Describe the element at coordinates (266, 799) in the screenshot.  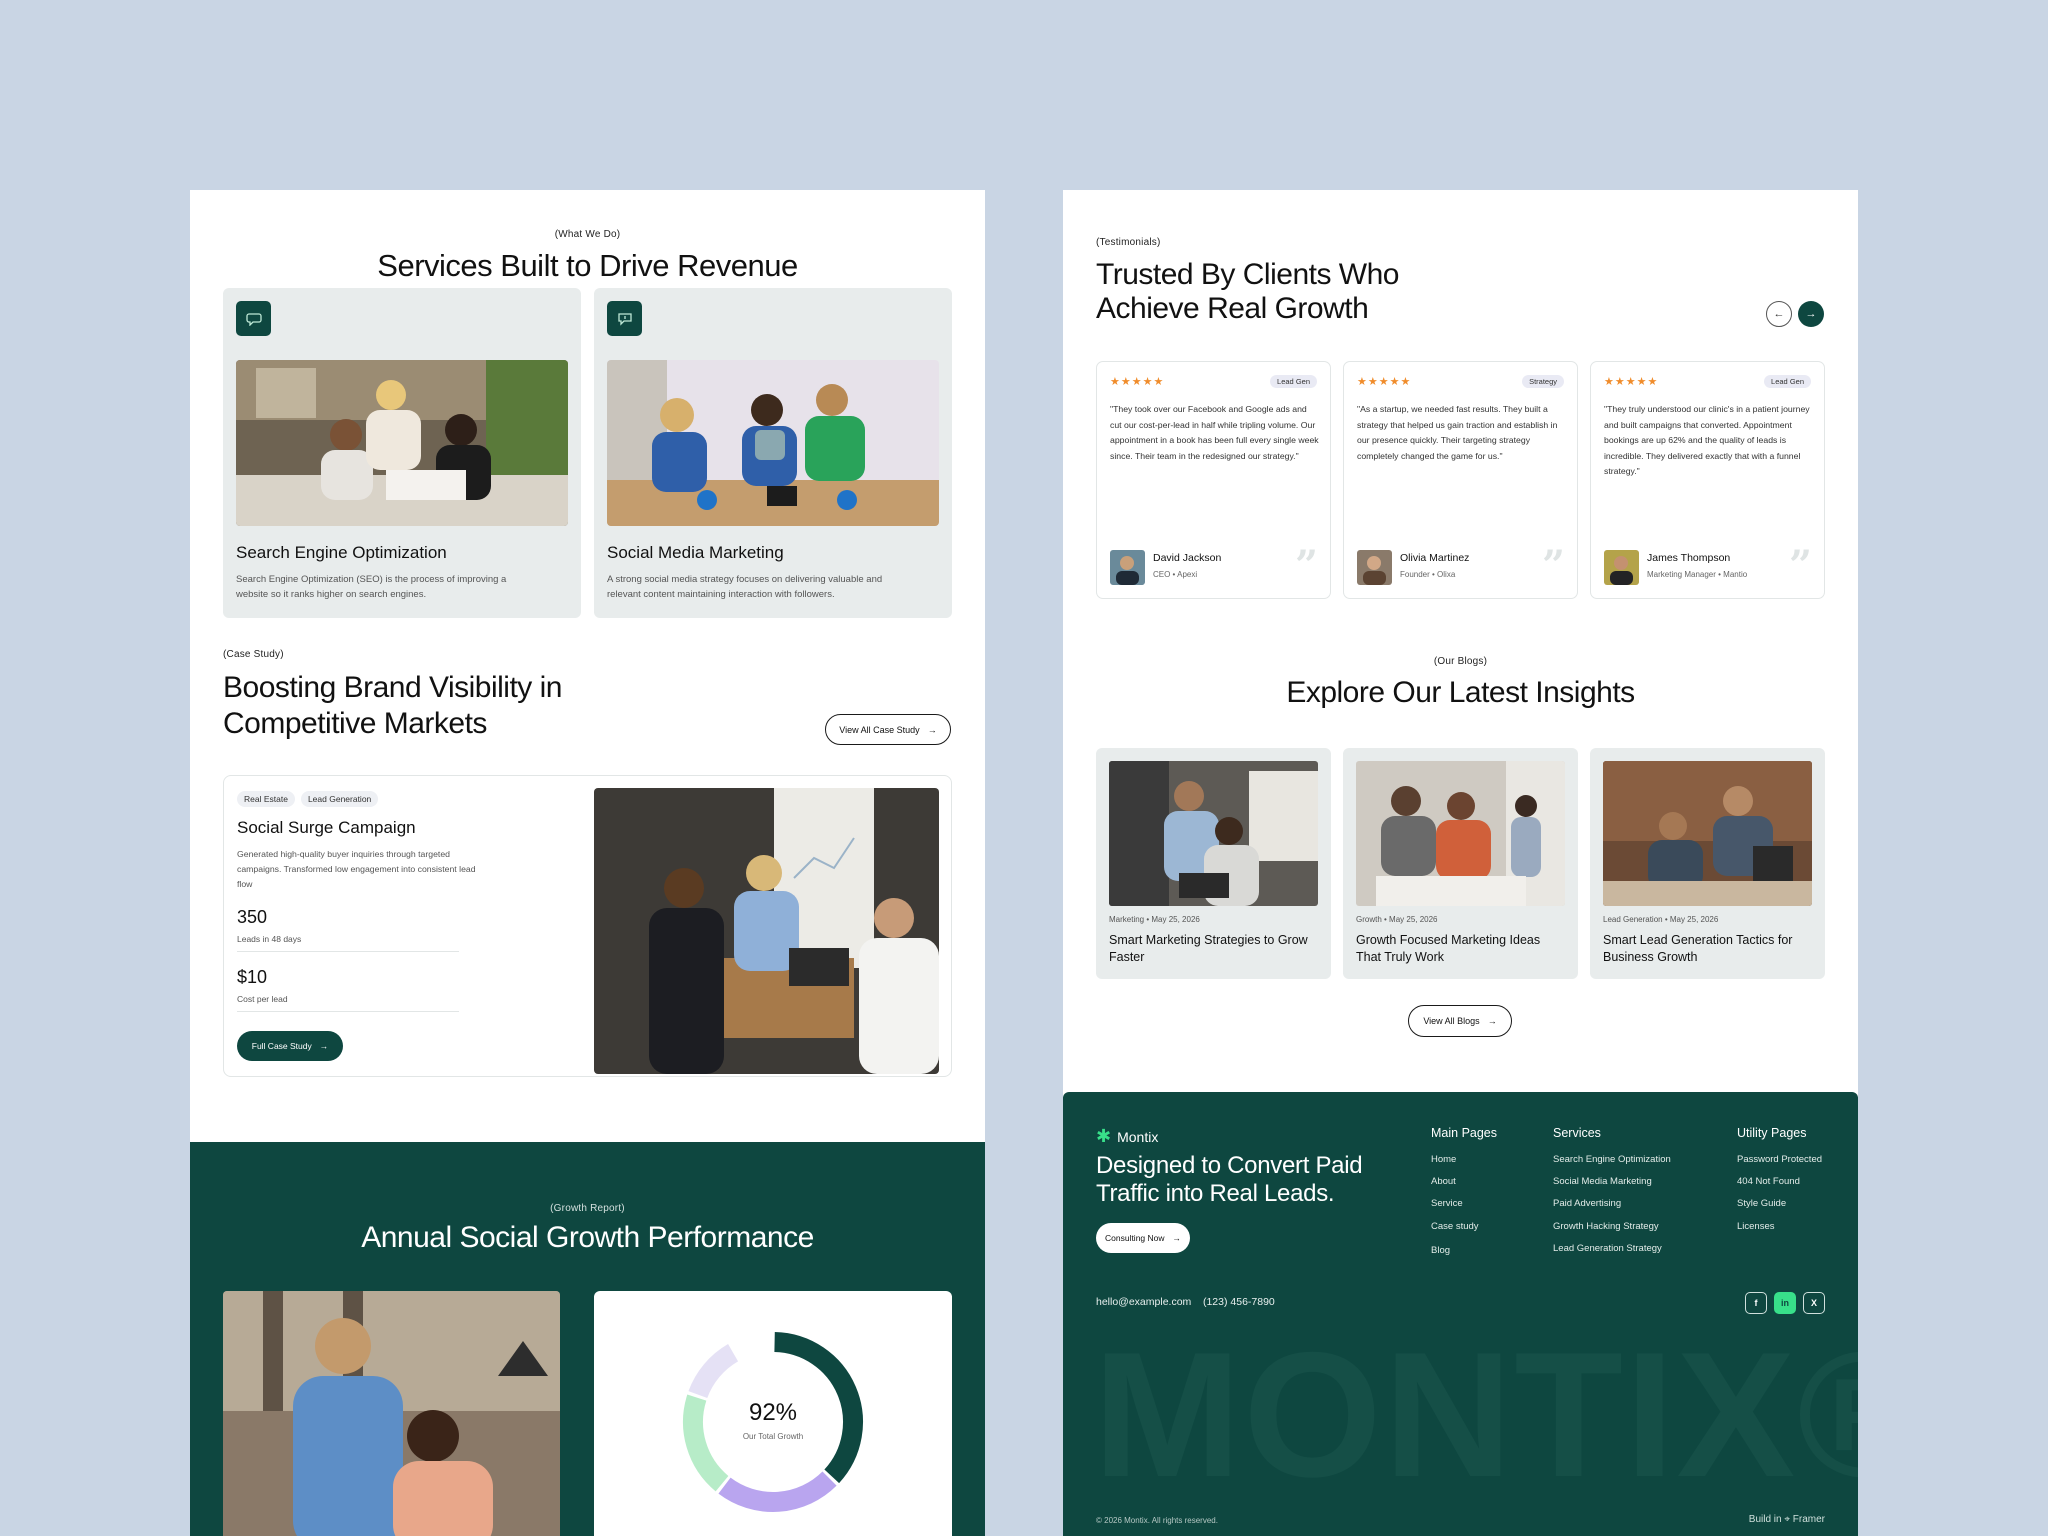
I see `chip: Real Estate` at that location.